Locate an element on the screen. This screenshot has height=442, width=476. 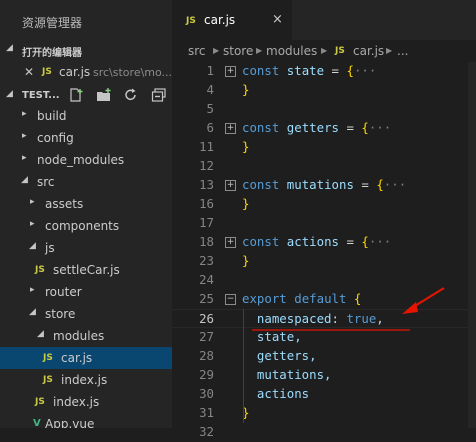
tab-car-js: JS car.js × is located at coordinates (232, 20).